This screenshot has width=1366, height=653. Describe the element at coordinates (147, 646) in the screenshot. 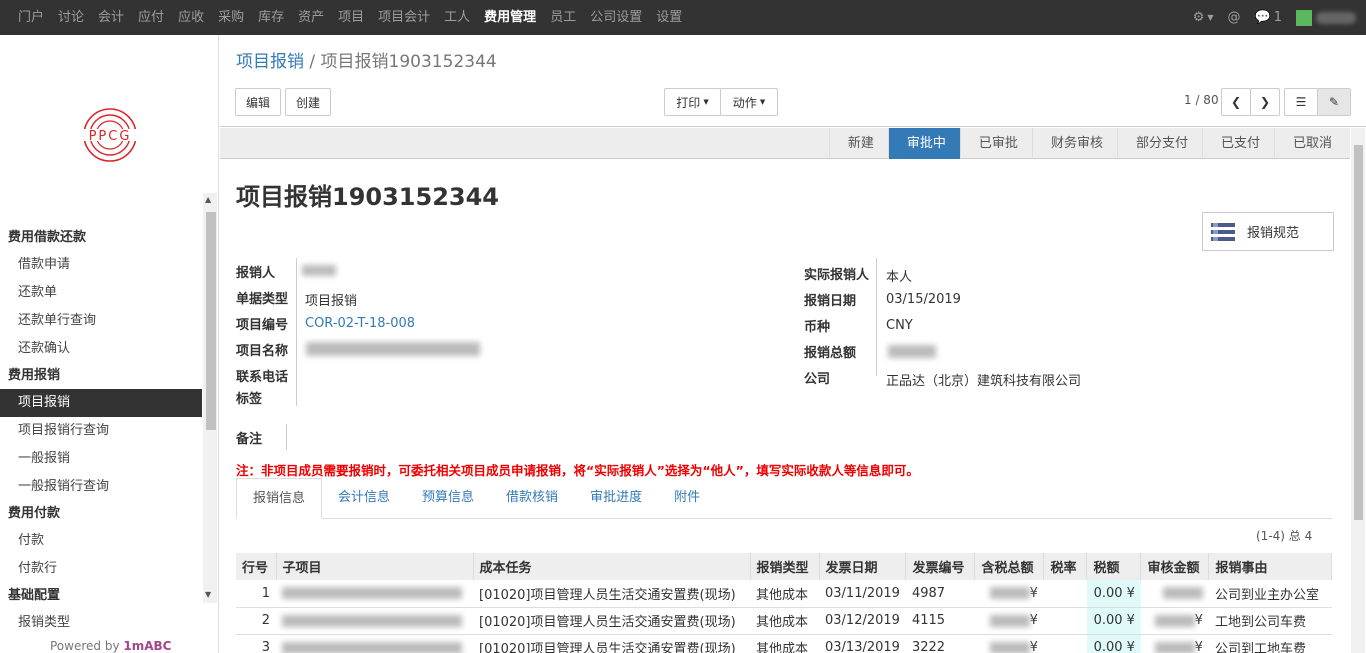

I see `brand-link: 1mABC` at that location.